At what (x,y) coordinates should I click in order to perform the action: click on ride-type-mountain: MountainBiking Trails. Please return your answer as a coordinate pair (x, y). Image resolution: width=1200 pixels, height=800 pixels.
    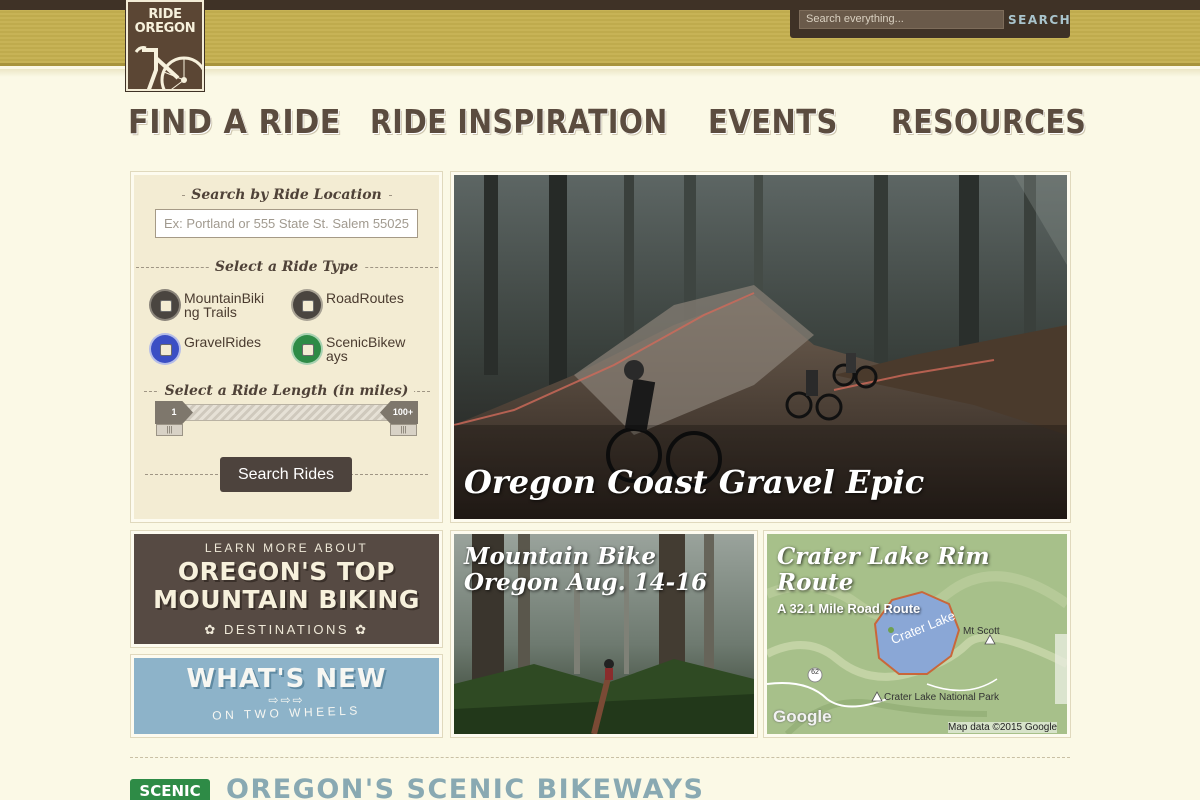
    Looking at the image, I should click on (216, 309).